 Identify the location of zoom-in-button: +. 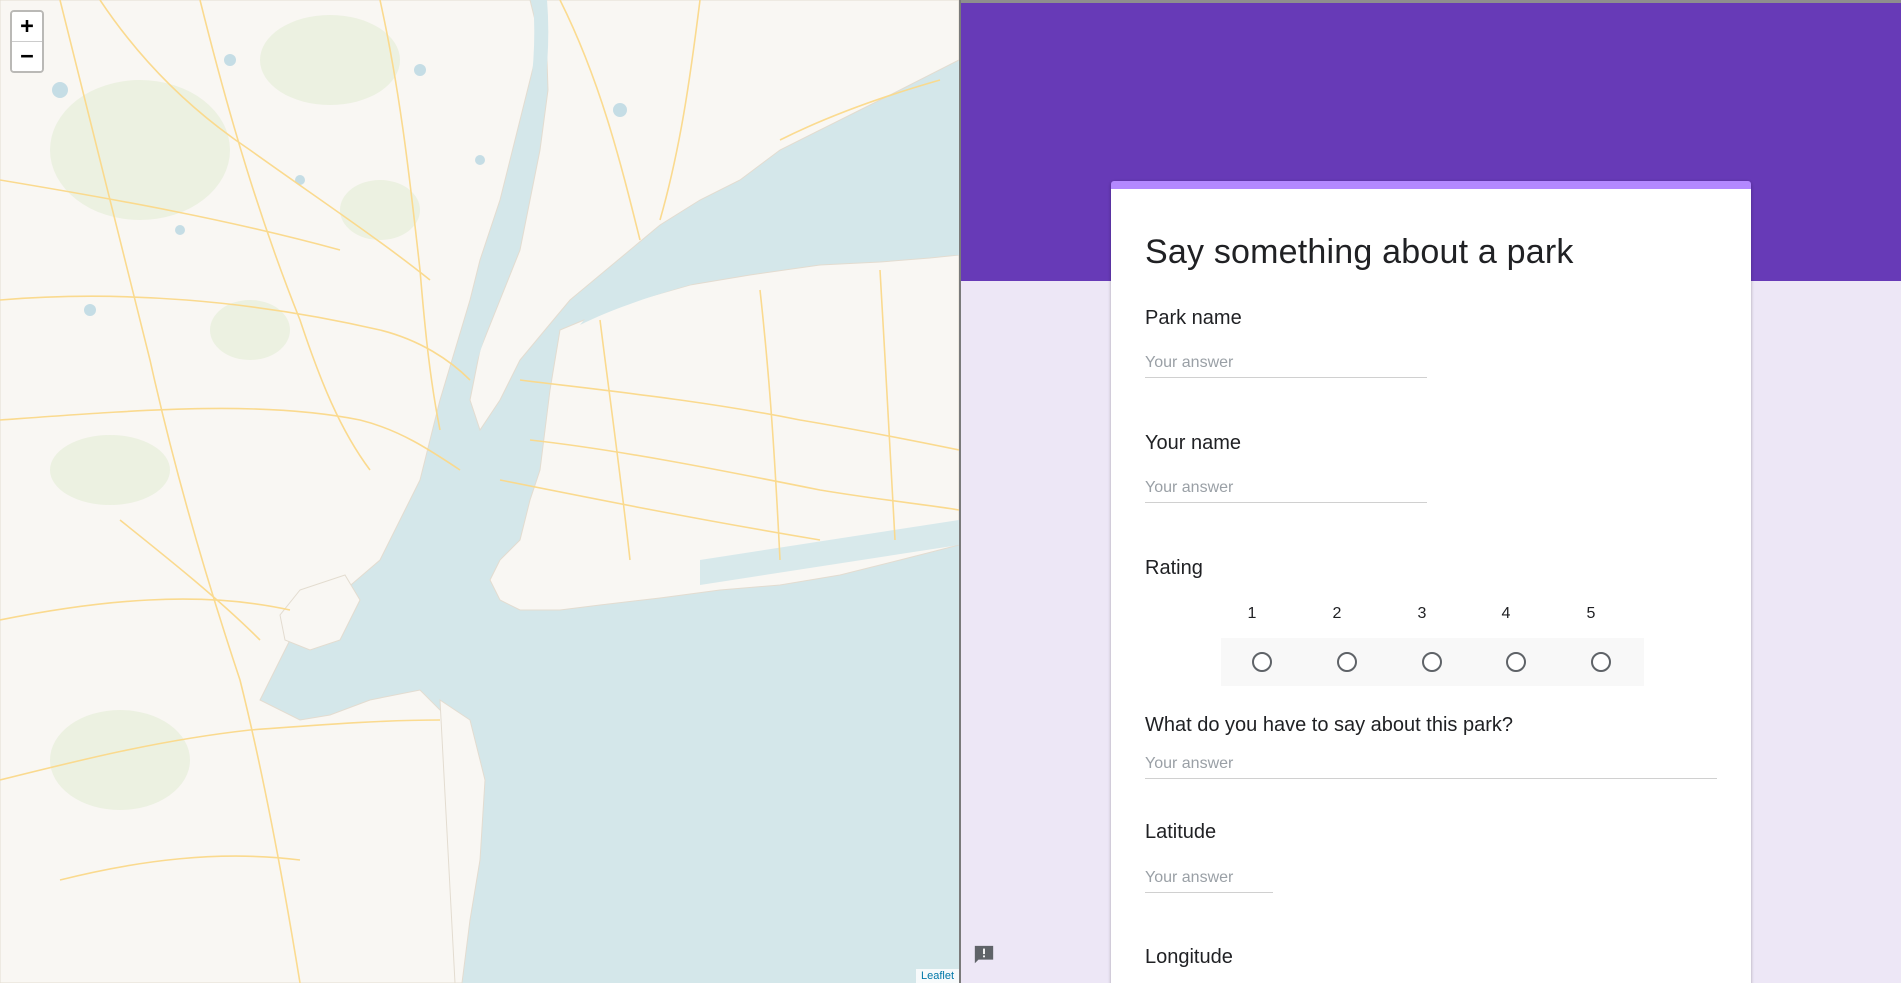
(27, 27).